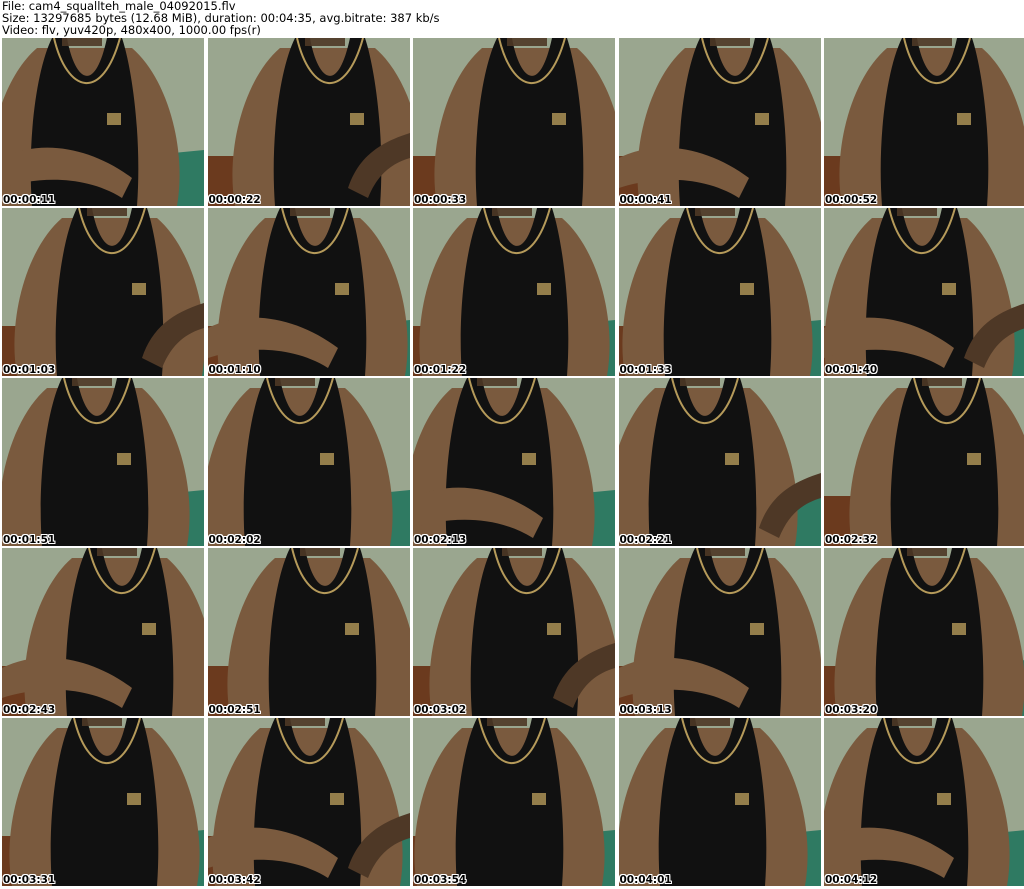 Image resolution: width=1024 pixels, height=889 pixels. I want to click on thumbnail-timestamp: 00:01:03, so click(29, 370).